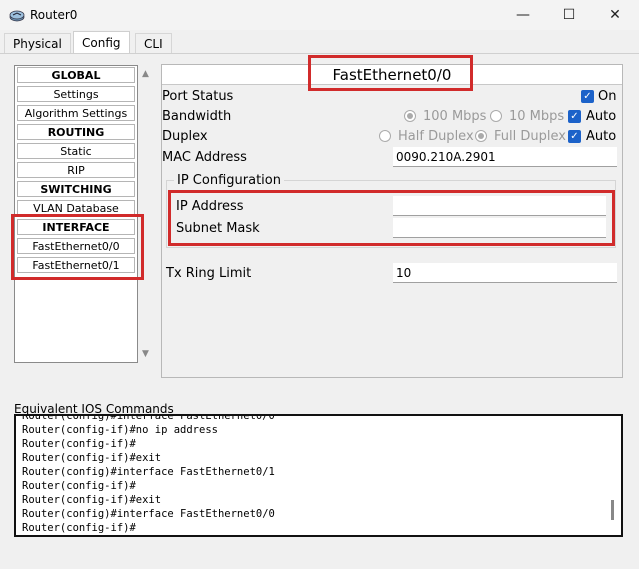 This screenshot has height=569, width=639. I want to click on interface-highlight-box, so click(77, 247).